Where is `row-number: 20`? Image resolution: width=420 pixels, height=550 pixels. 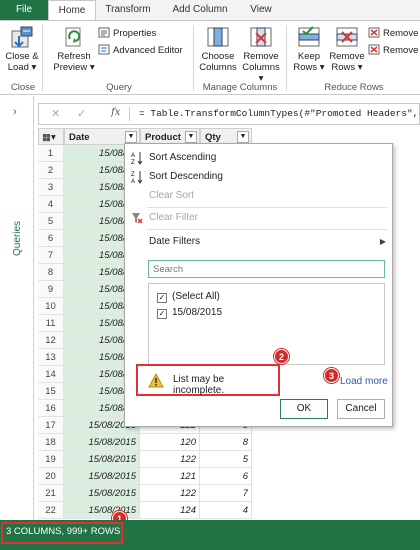
row-number: 20 is located at coordinates (51, 476).